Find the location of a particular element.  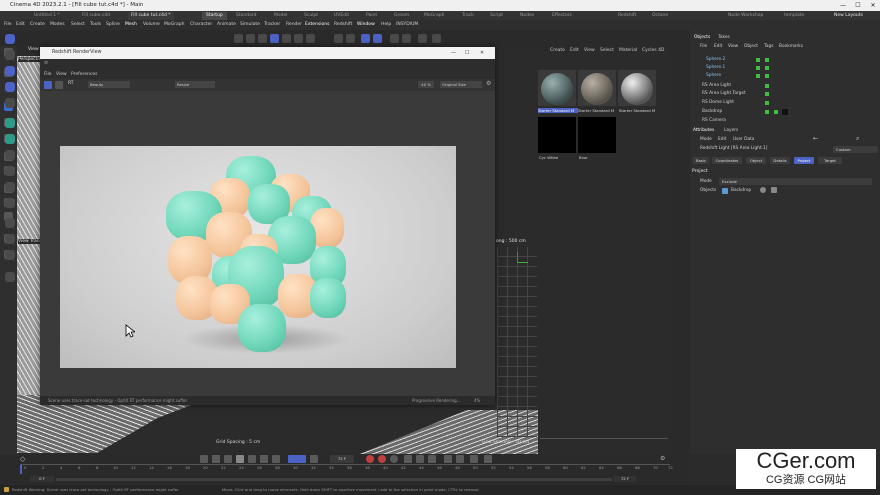

render-stop-icon is located at coordinates (59, 85).